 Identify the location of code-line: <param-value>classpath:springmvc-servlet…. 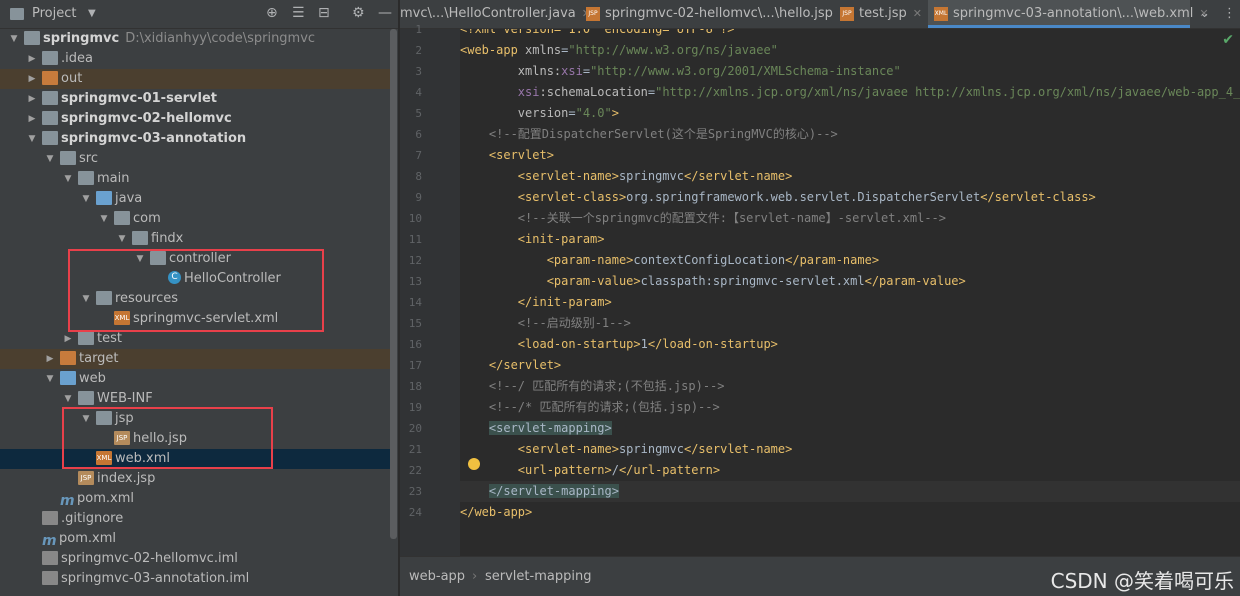
(850, 281).